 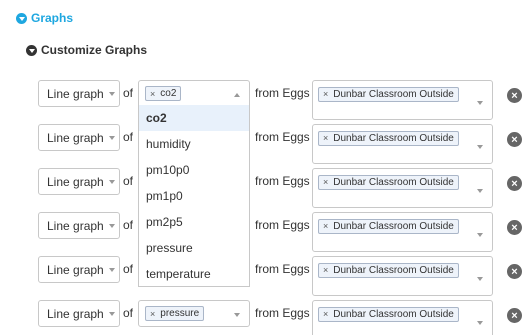 I want to click on dropdown-option: pm10p0, so click(x=194, y=170).